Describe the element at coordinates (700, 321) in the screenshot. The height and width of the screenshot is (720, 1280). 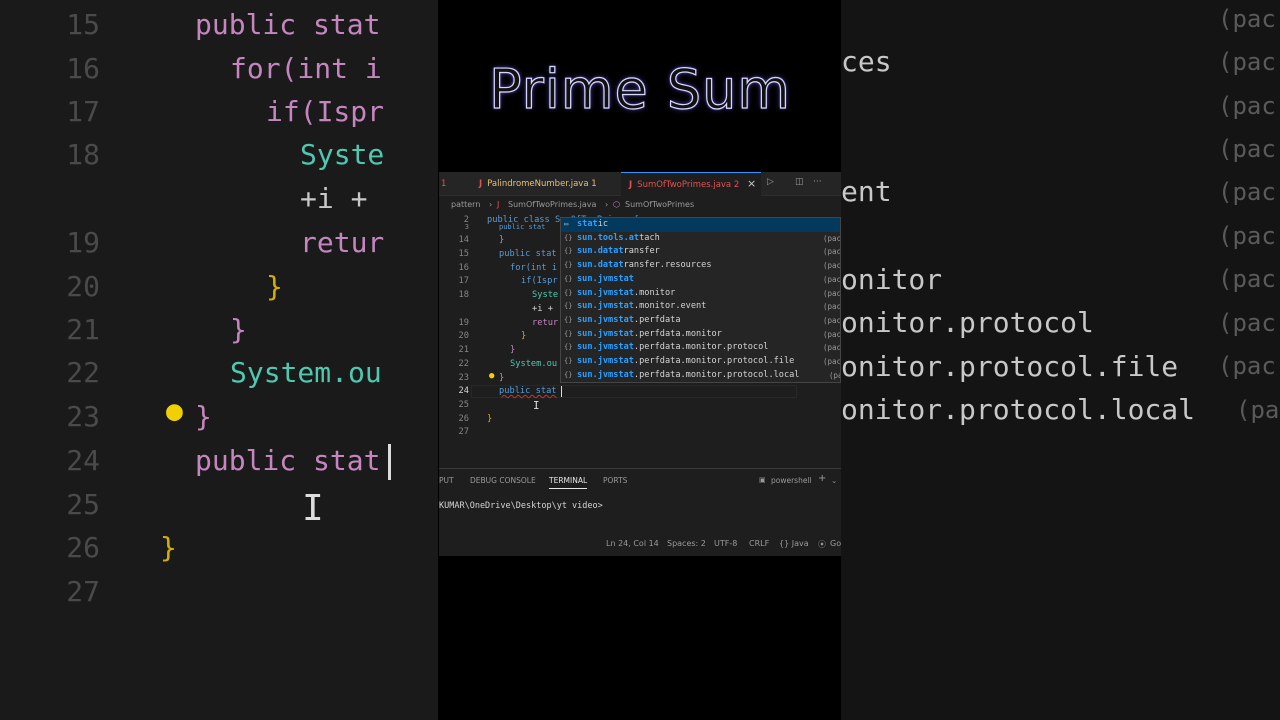
I see `suggestion-item: {} sun.jvmstat.perfdata (pac` at that location.